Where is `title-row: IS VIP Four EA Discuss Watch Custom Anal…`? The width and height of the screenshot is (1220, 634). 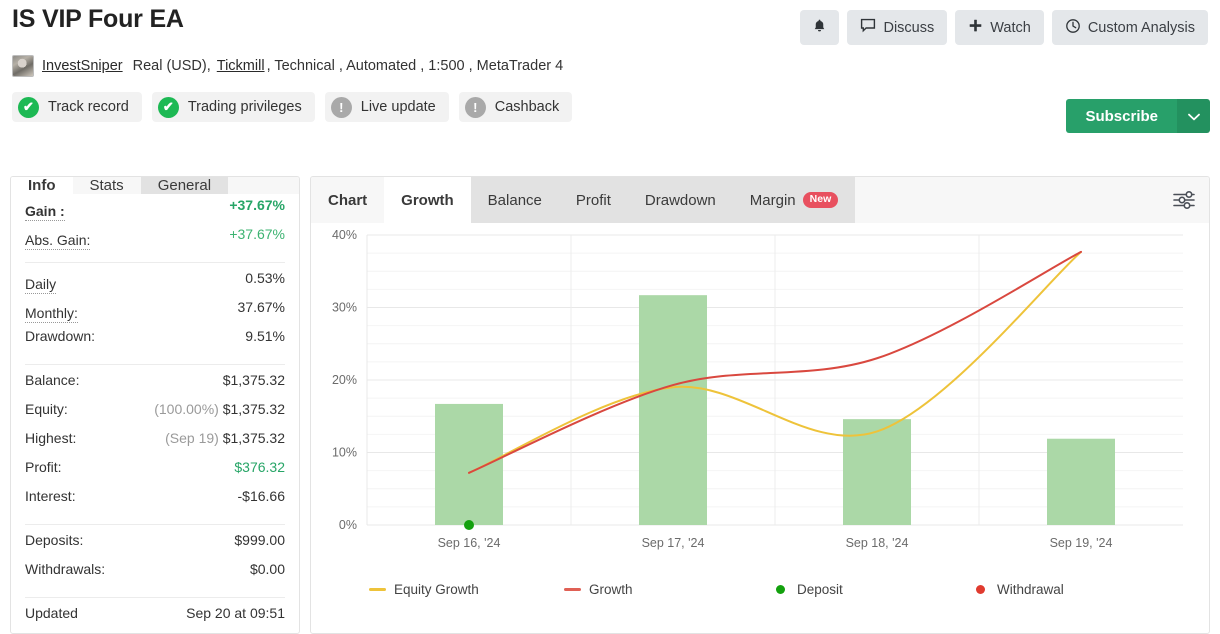 title-row: IS VIP Four EA Discuss Watch Custom Anal… is located at coordinates (610, 22).